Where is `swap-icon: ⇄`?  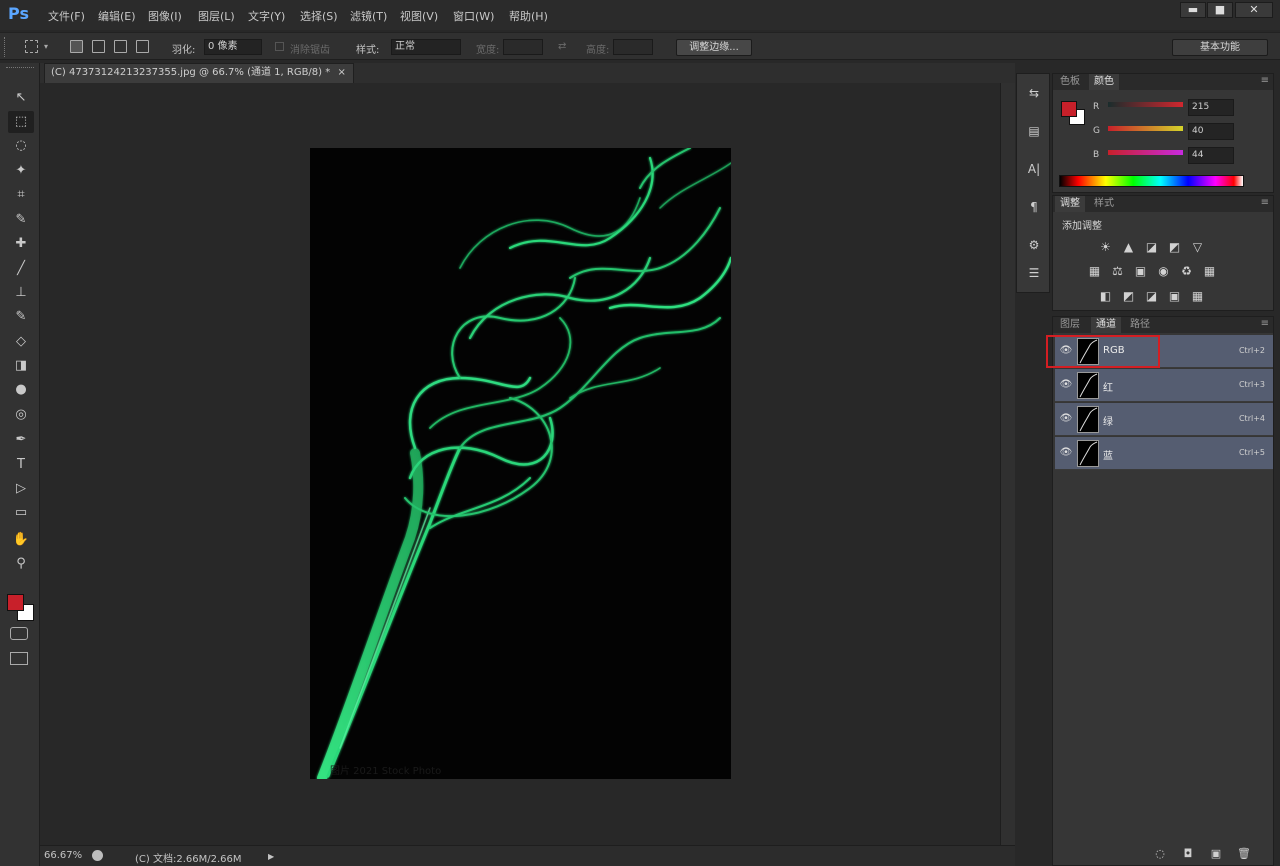 swap-icon: ⇄ is located at coordinates (562, 46).